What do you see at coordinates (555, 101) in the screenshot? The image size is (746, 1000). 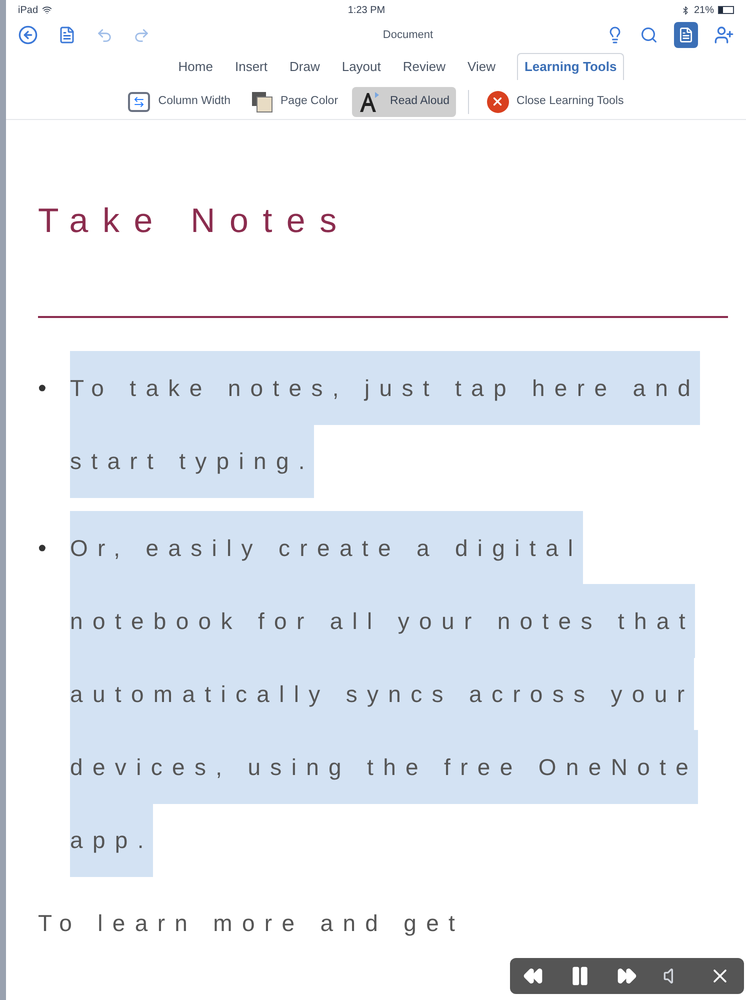 I see `ribbon-button: Close Learning Tools` at bounding box center [555, 101].